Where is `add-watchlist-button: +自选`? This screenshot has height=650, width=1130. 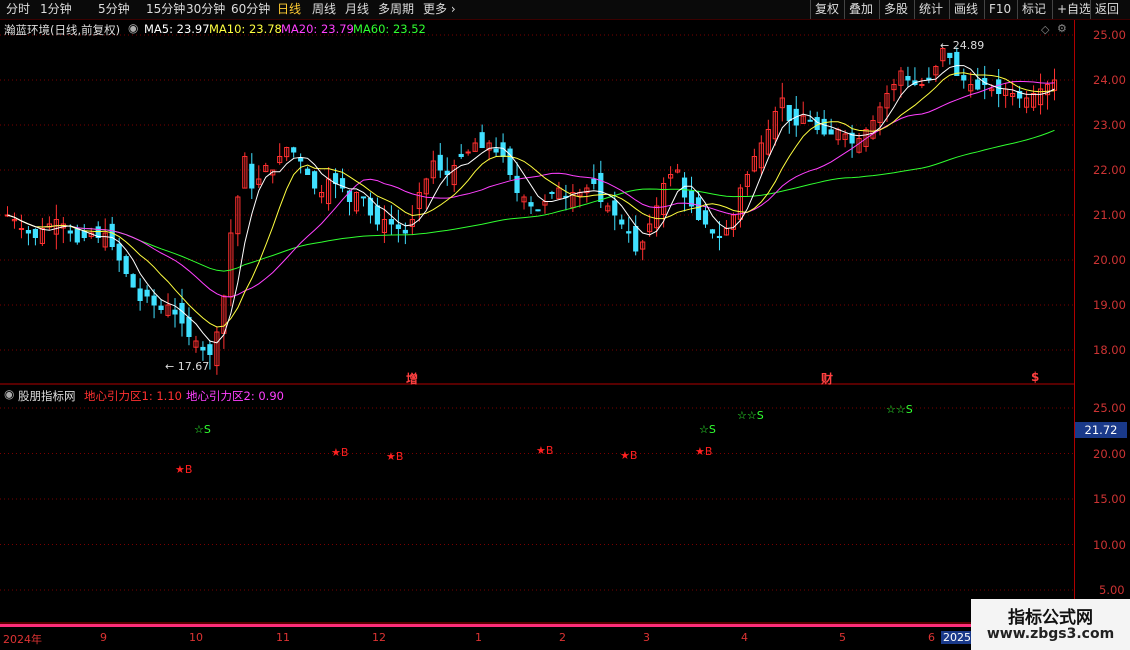 add-watchlist-button: +自选 is located at coordinates (1073, 9).